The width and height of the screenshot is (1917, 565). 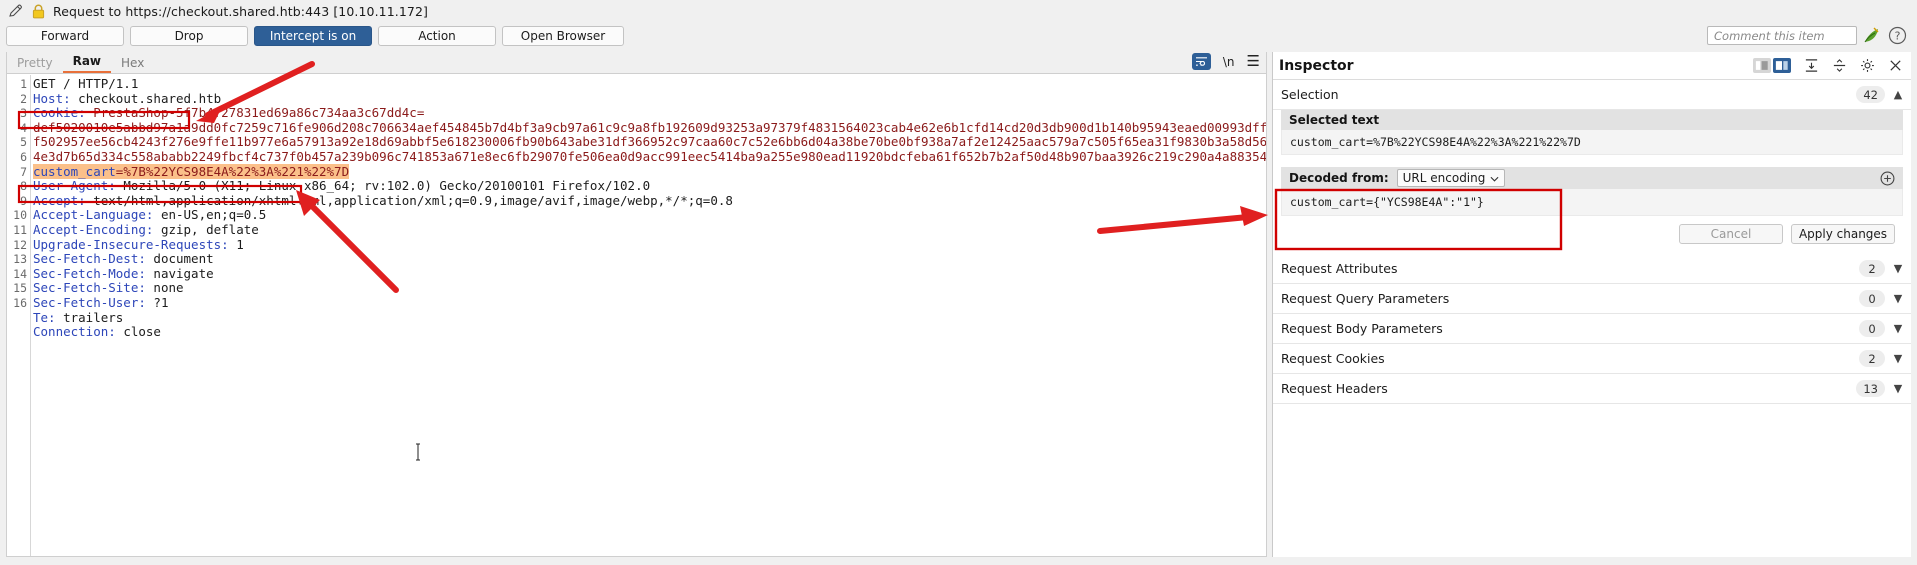 I want to click on section-count-badge: 13, so click(x=1870, y=388).